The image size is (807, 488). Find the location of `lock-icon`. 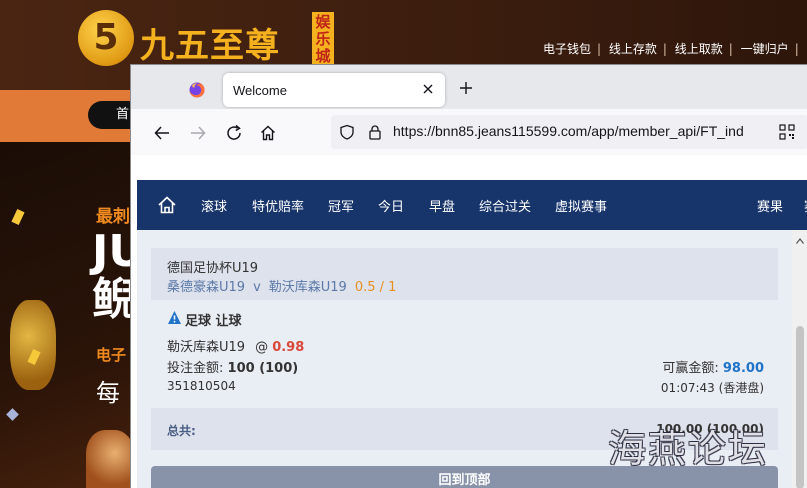

lock-icon is located at coordinates (375, 132).